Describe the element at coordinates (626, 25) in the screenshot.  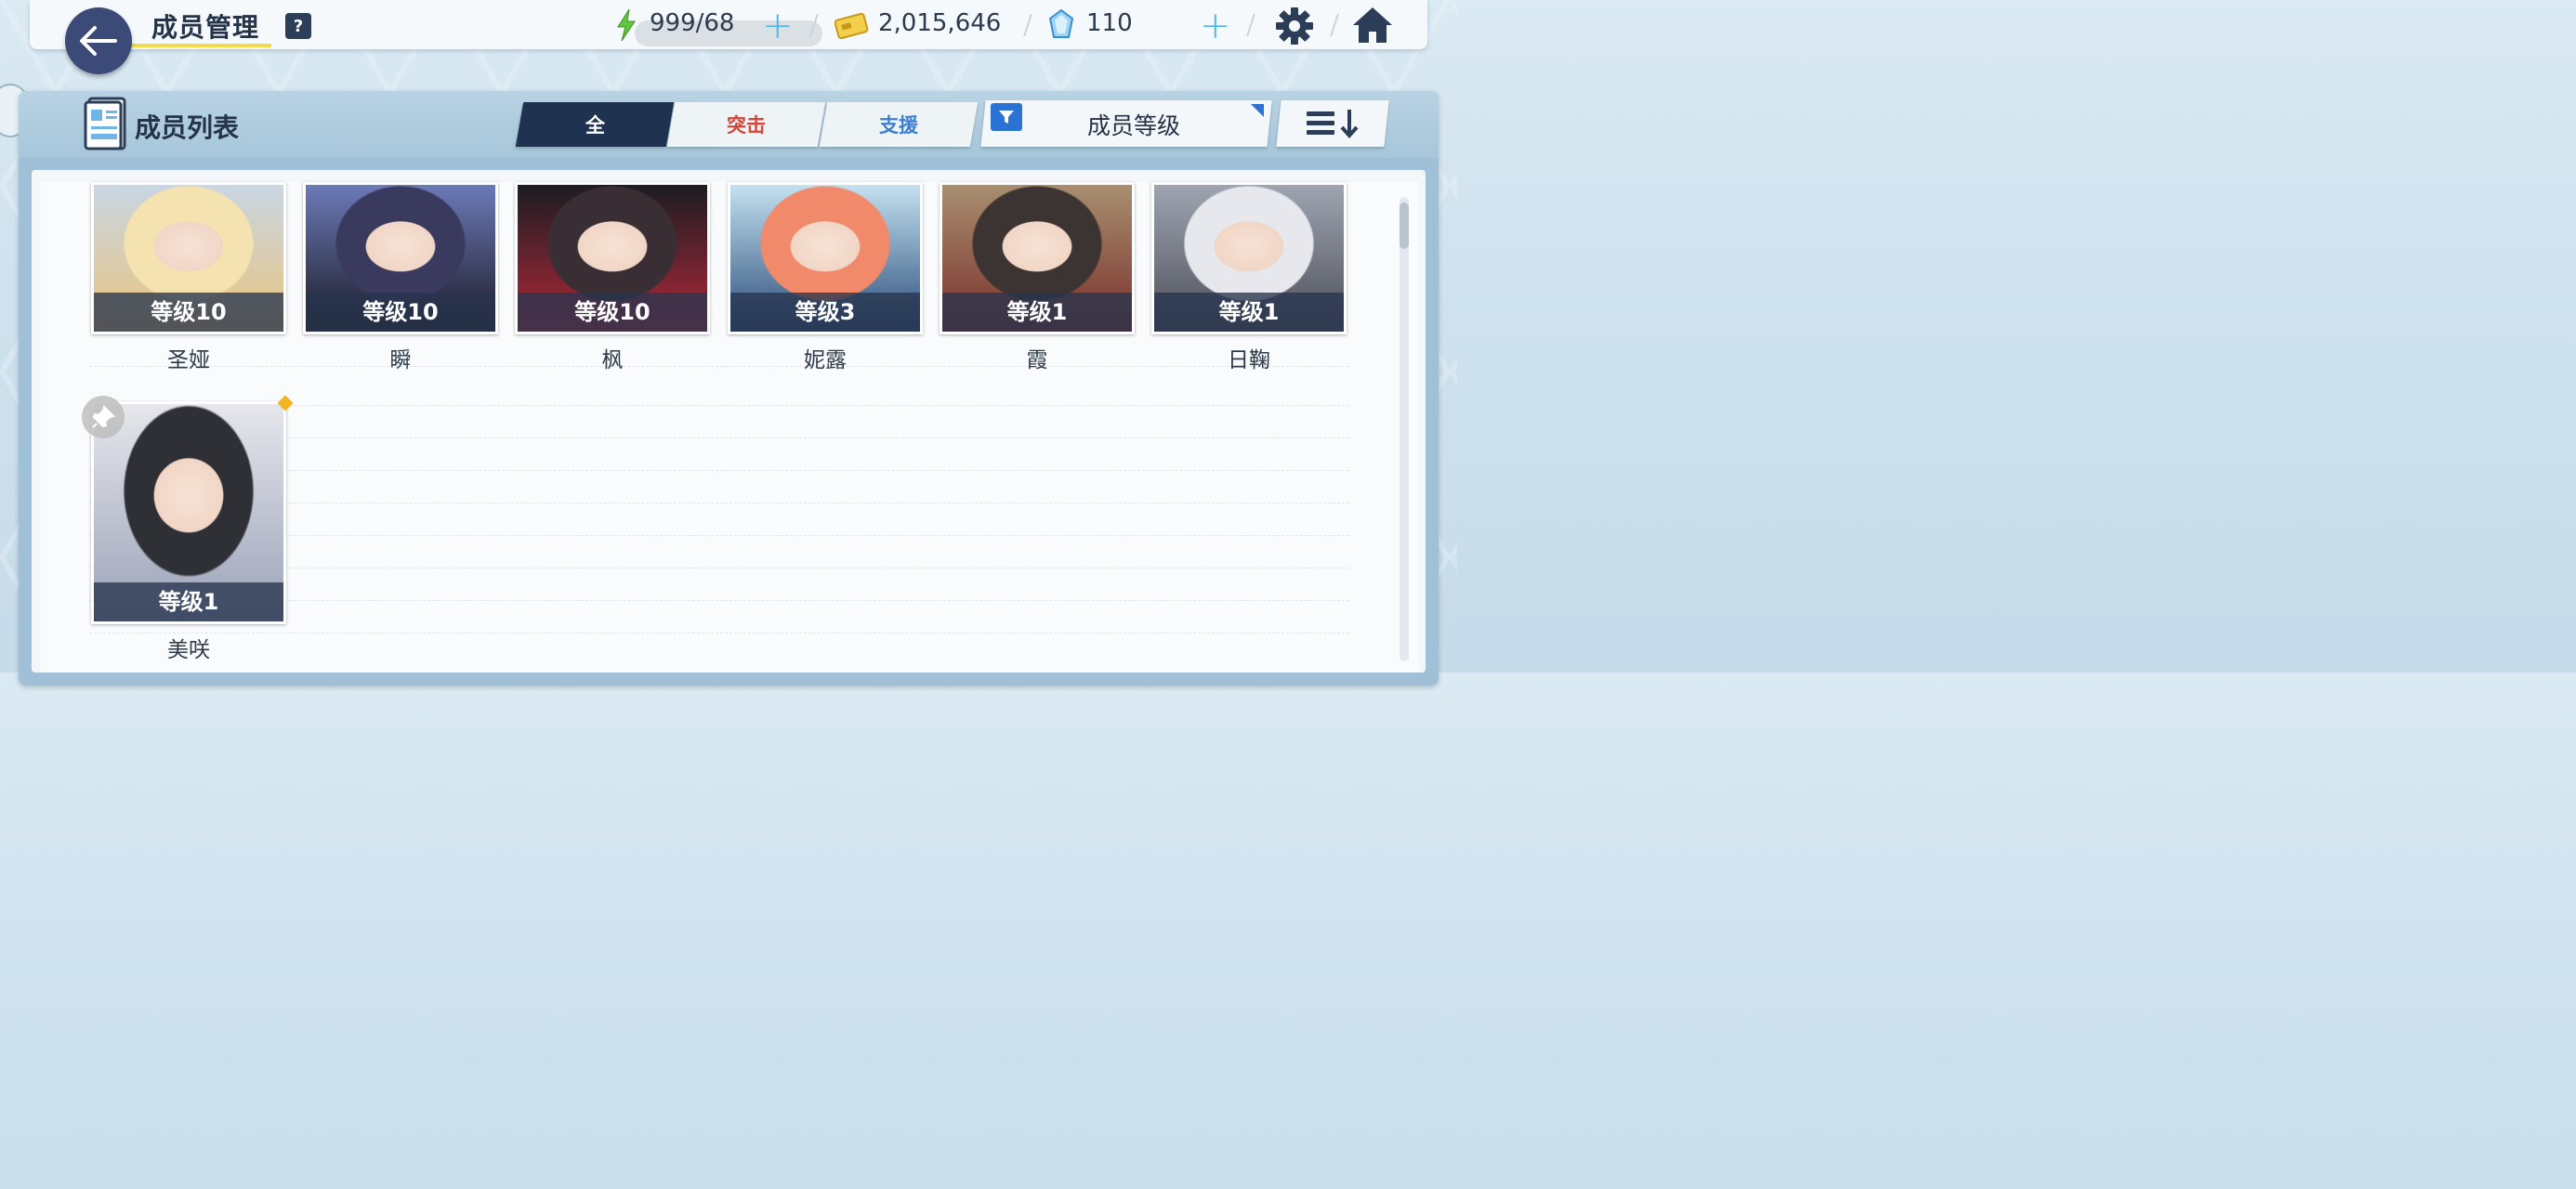
I see `lightning-icon` at that location.